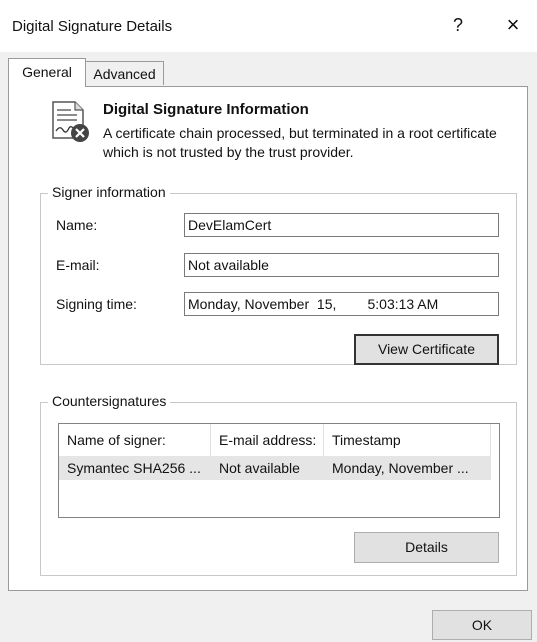  I want to click on certificate-error-icon, so click(70, 121).